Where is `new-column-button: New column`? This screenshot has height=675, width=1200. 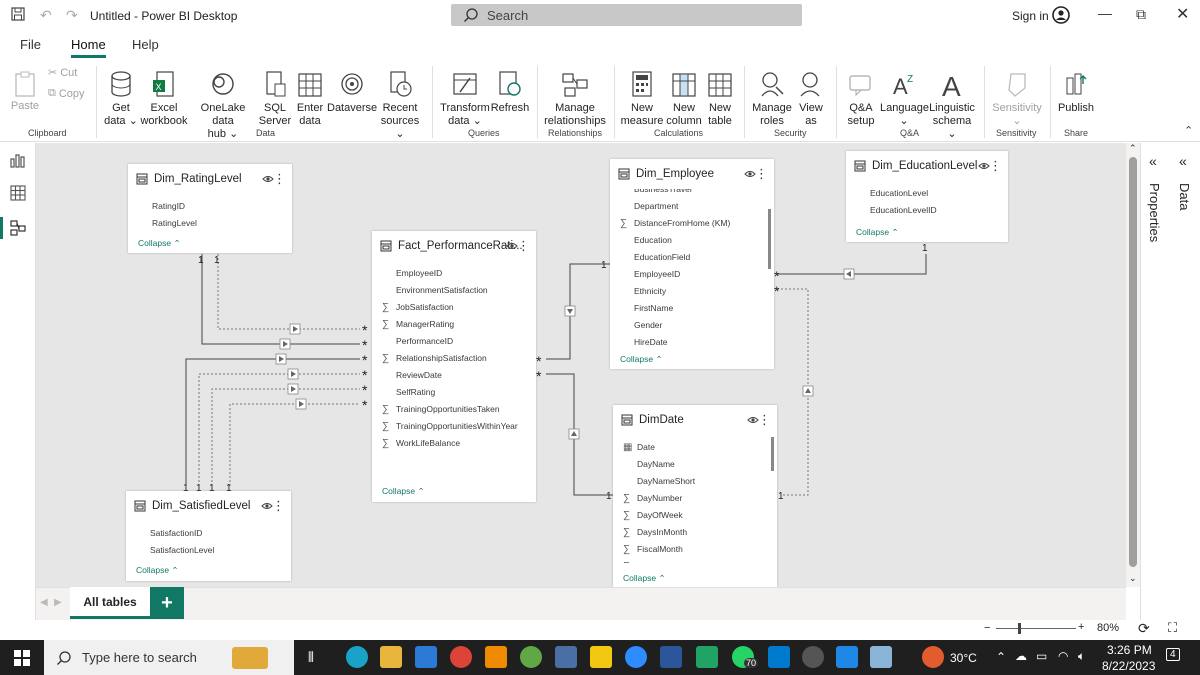
new-column-button: New column is located at coordinates (684, 97).